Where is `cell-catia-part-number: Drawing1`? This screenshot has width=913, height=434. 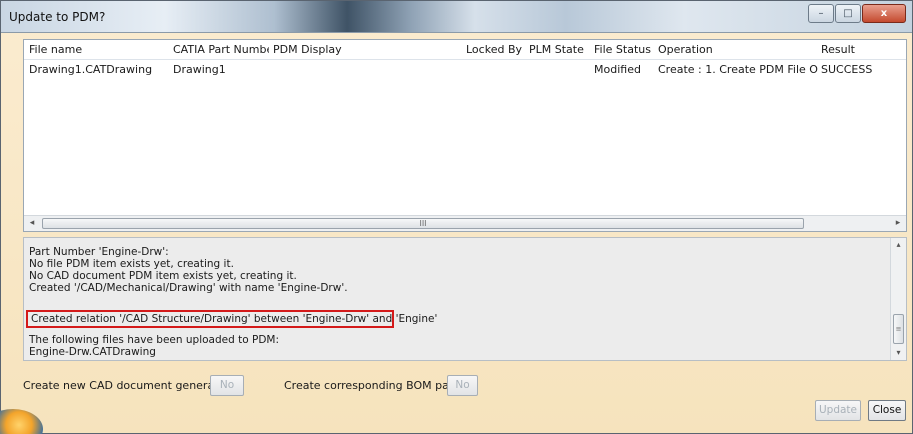 cell-catia-part-number: Drawing1 is located at coordinates (199, 69).